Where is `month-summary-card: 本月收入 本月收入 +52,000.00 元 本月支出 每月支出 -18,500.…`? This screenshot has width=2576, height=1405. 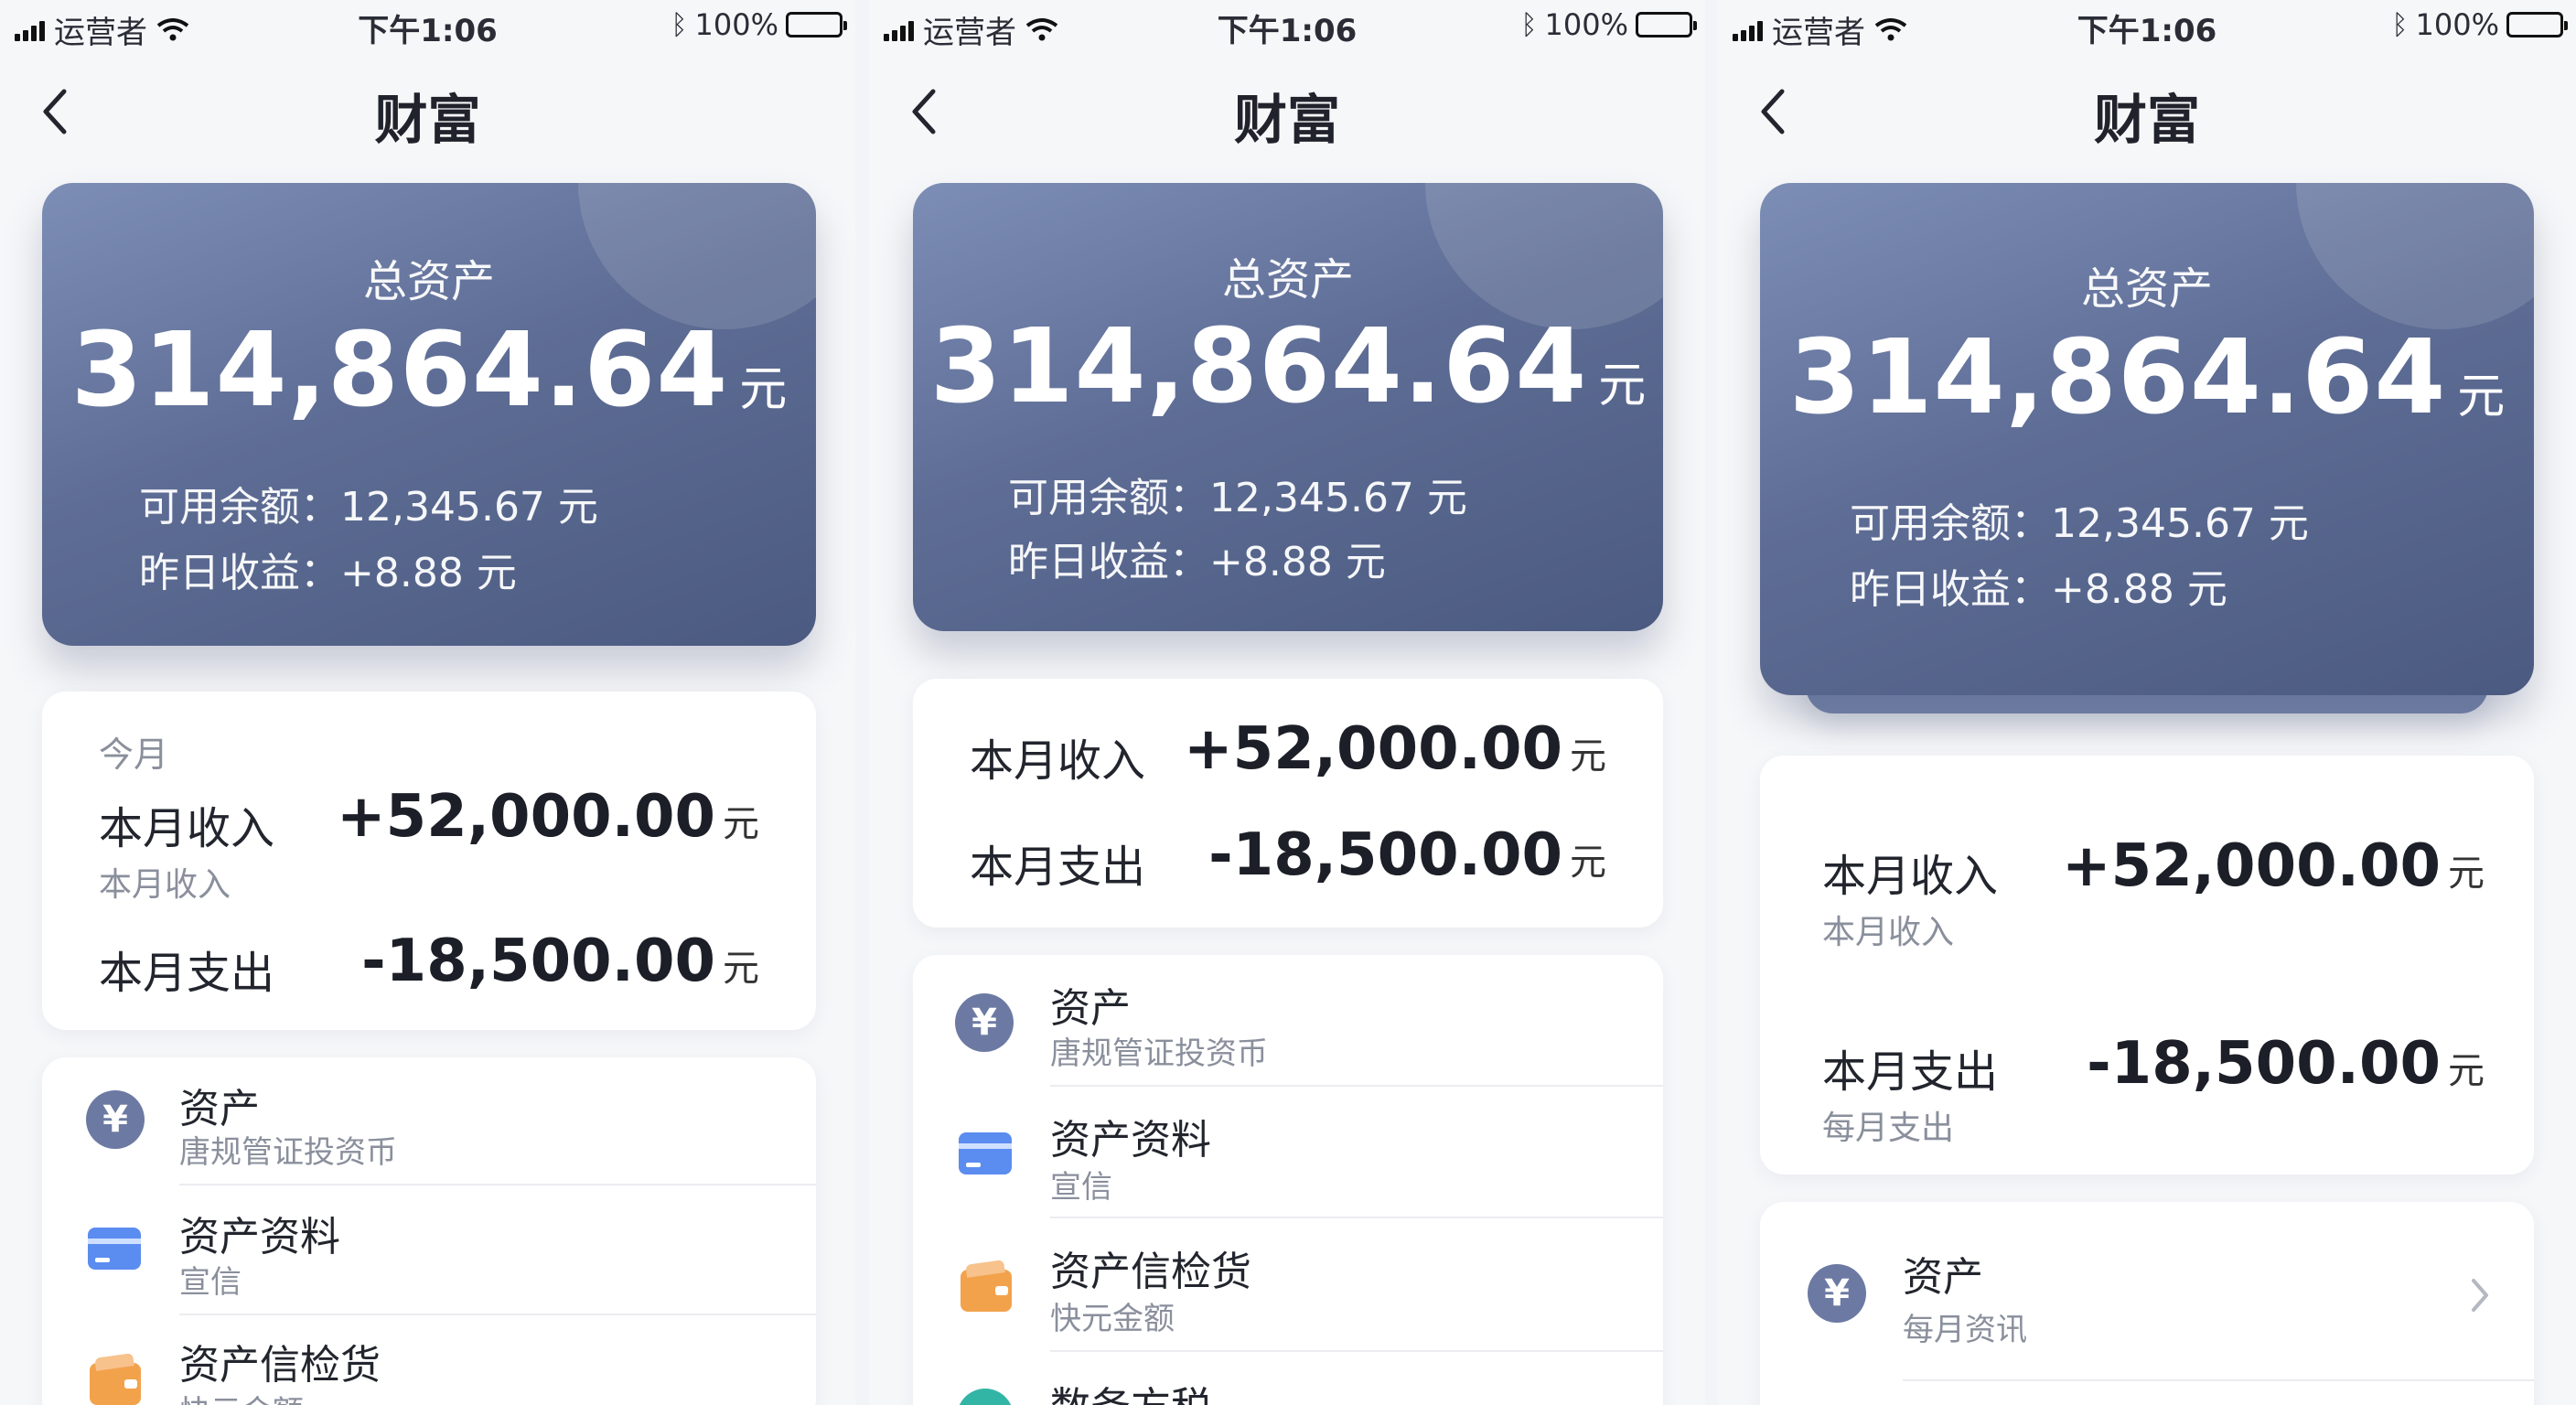 month-summary-card: 本月收入 本月收入 +52,000.00 元 本月支出 每月支出 -18,500.… is located at coordinates (2147, 965).